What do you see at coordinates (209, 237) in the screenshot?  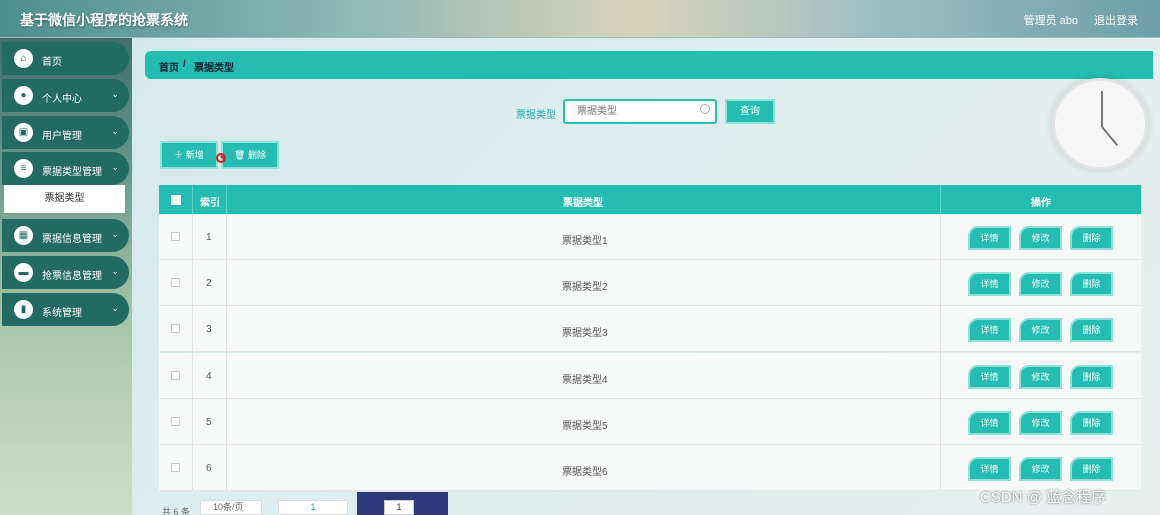 I see `row-index: 1` at bounding box center [209, 237].